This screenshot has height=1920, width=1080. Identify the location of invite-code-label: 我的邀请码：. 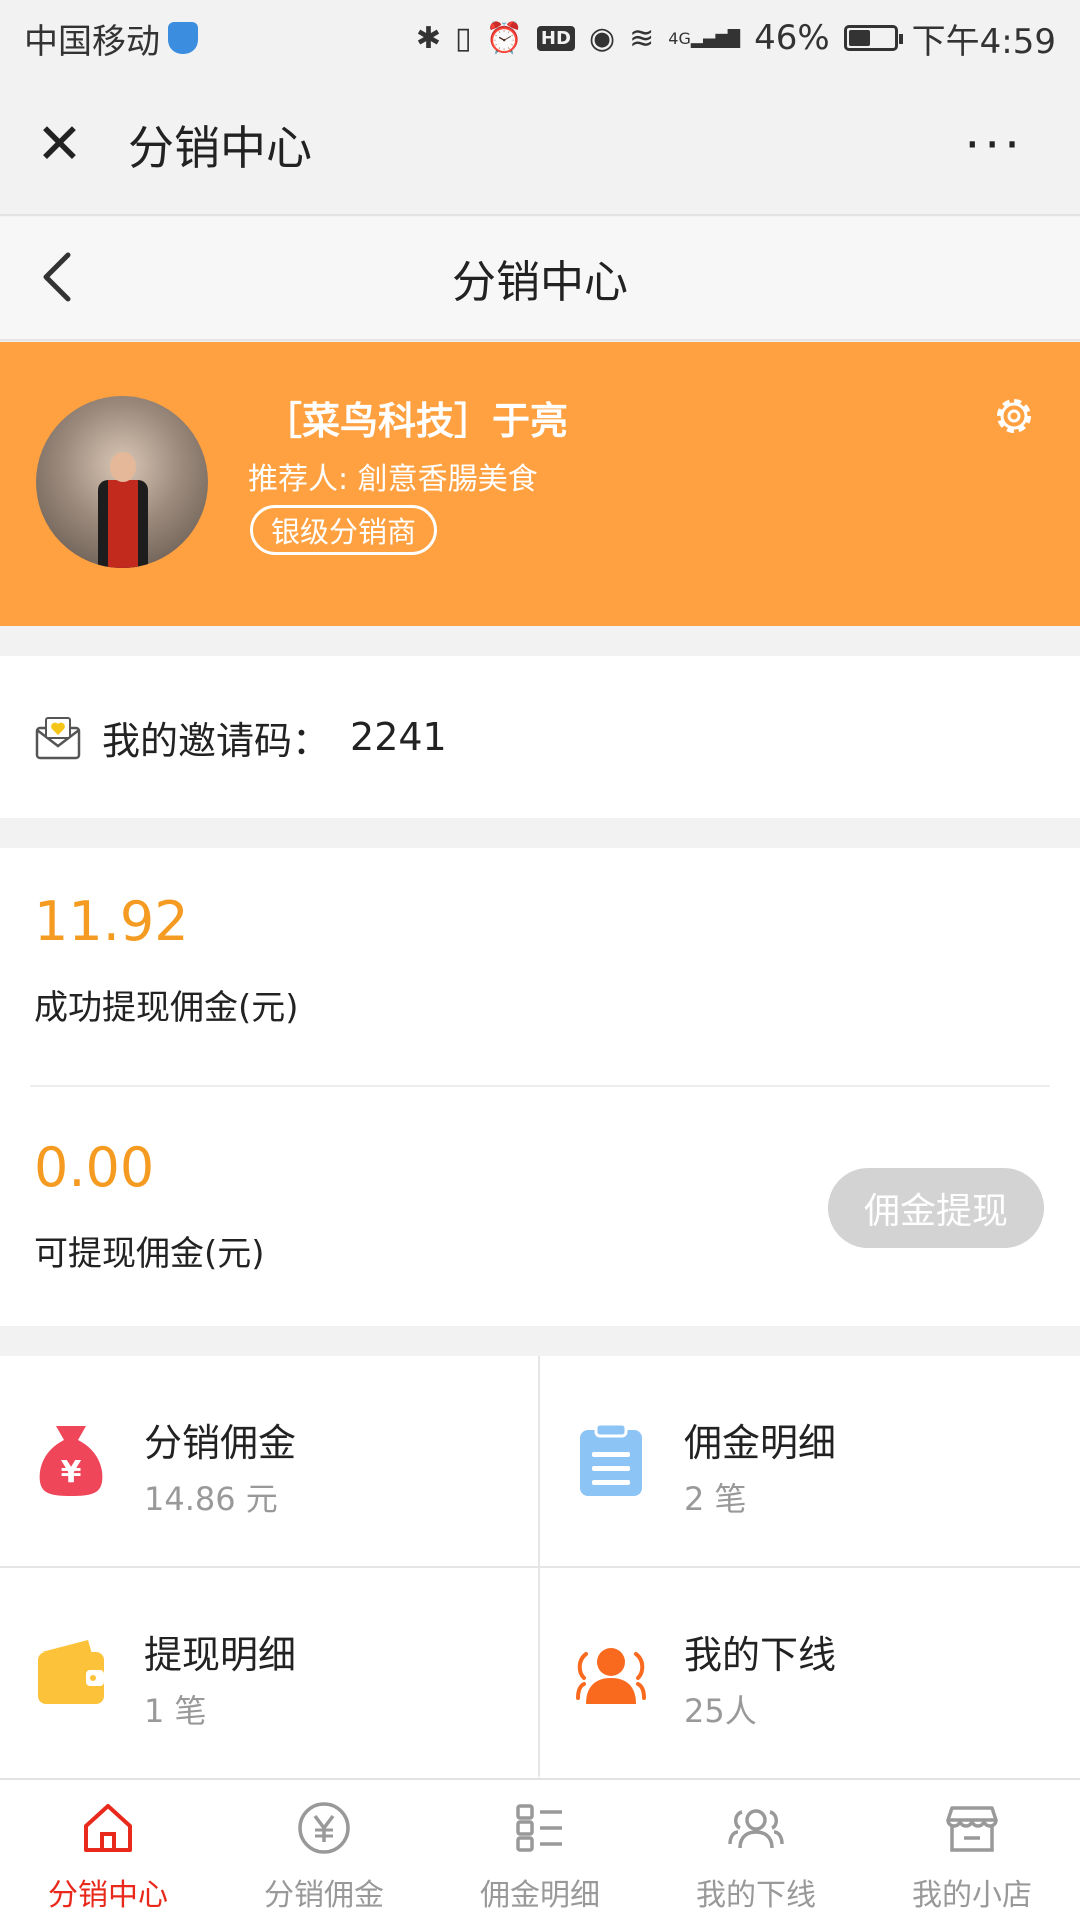
(216, 740).